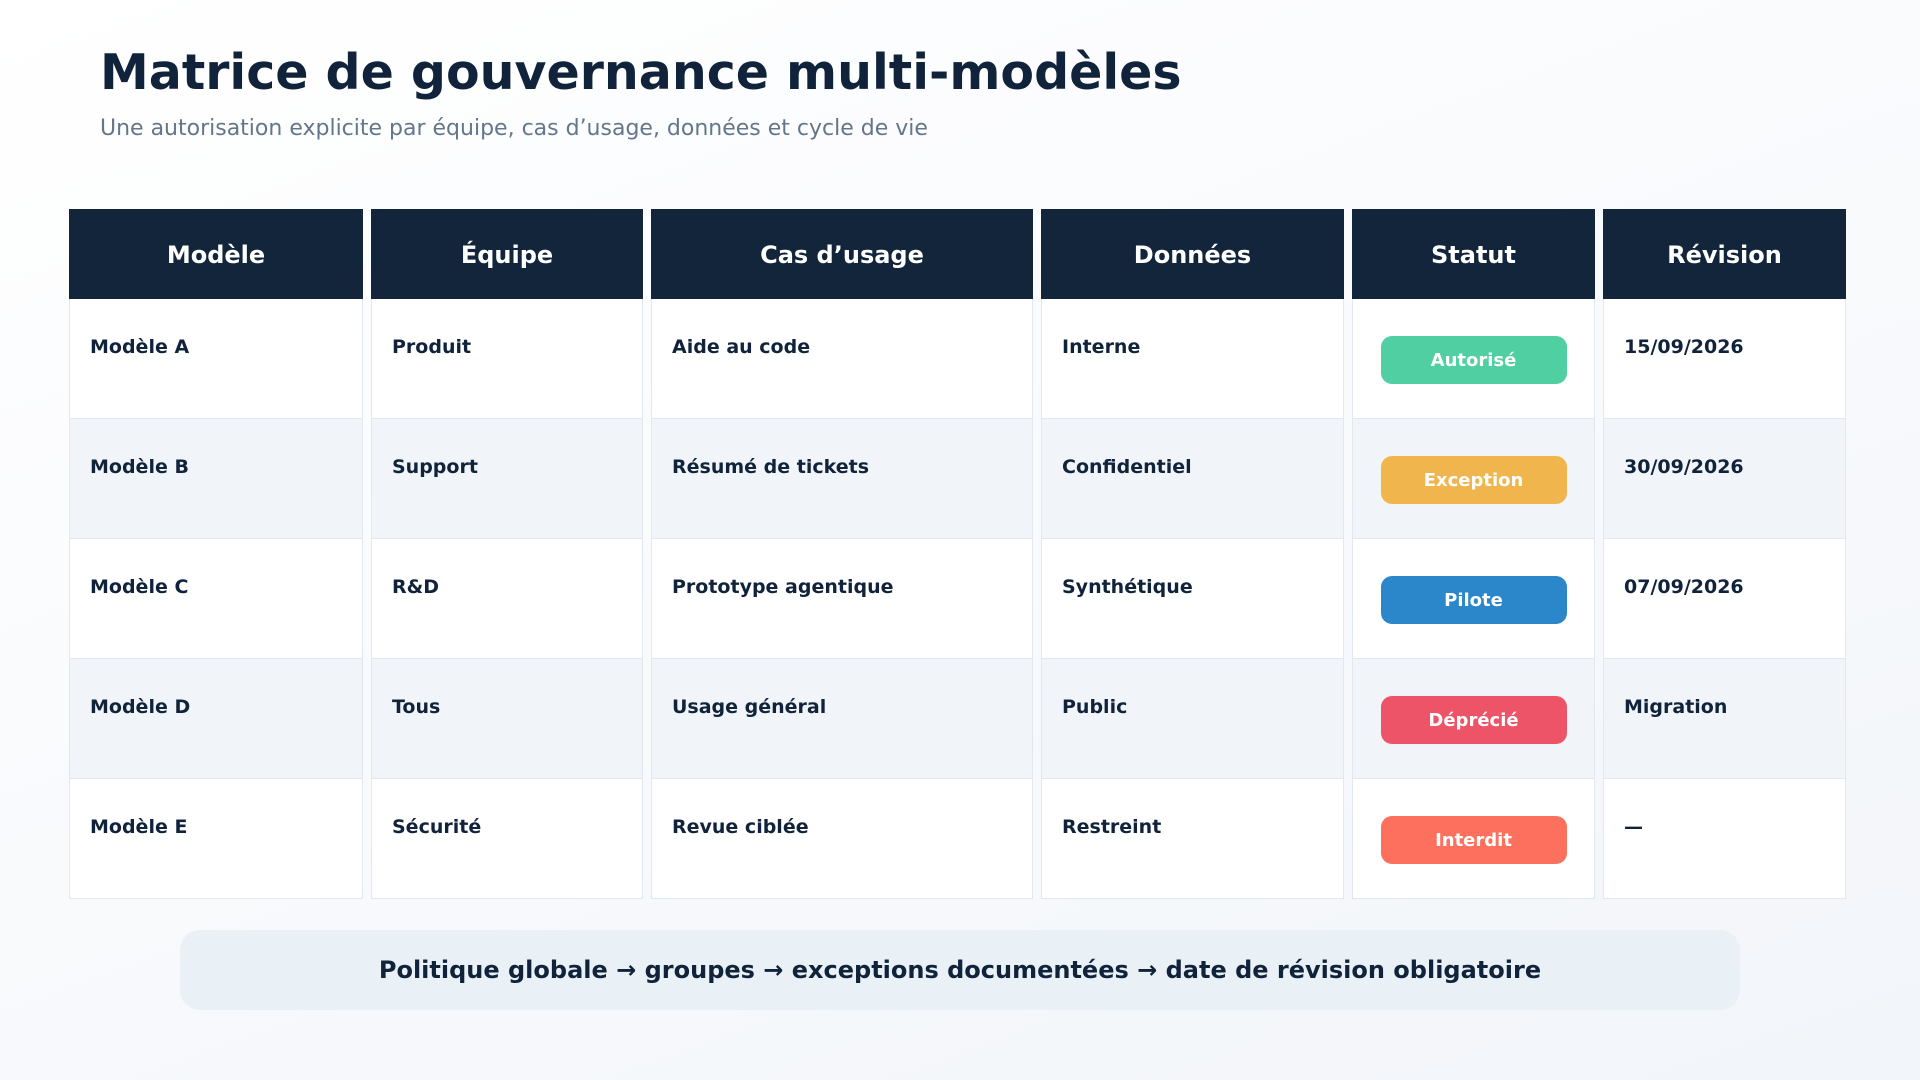 This screenshot has height=1080, width=1920. I want to click on cell-team: R&D, so click(507, 599).